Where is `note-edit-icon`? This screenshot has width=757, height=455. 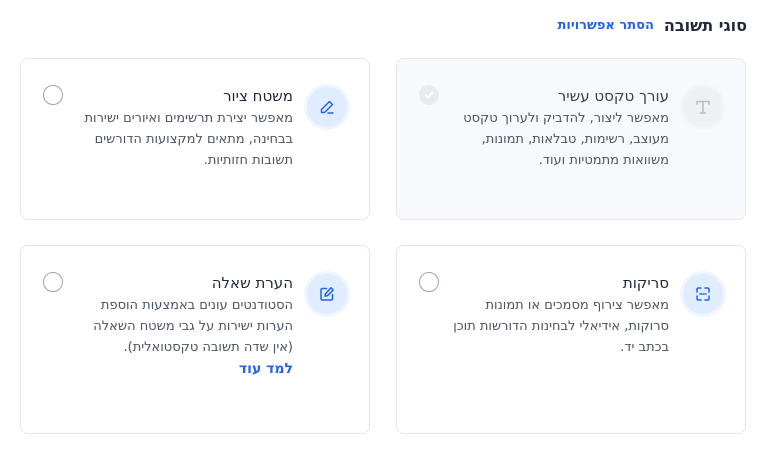
note-edit-icon is located at coordinates (327, 294).